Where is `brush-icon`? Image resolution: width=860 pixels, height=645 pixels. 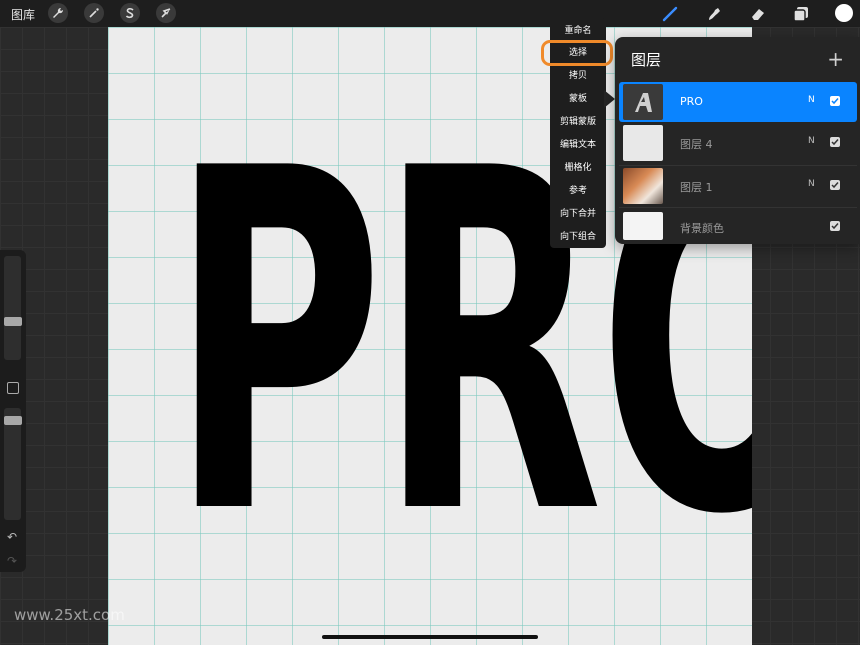
brush-icon is located at coordinates (670, 14).